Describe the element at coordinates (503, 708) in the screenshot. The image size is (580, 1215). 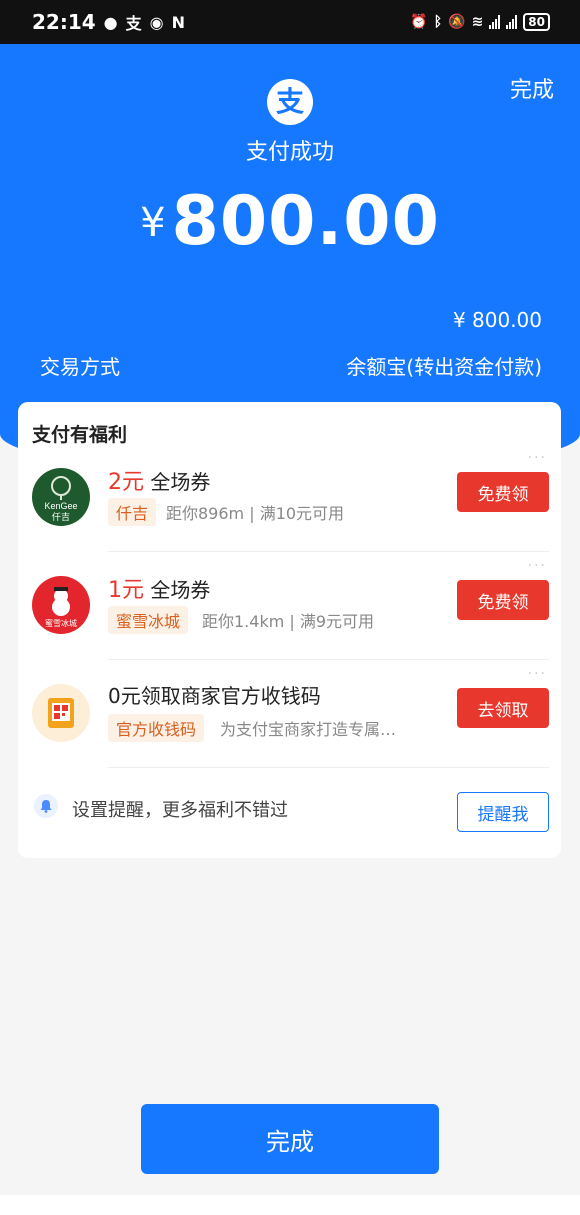
I see `claim-button: 去领取` at that location.